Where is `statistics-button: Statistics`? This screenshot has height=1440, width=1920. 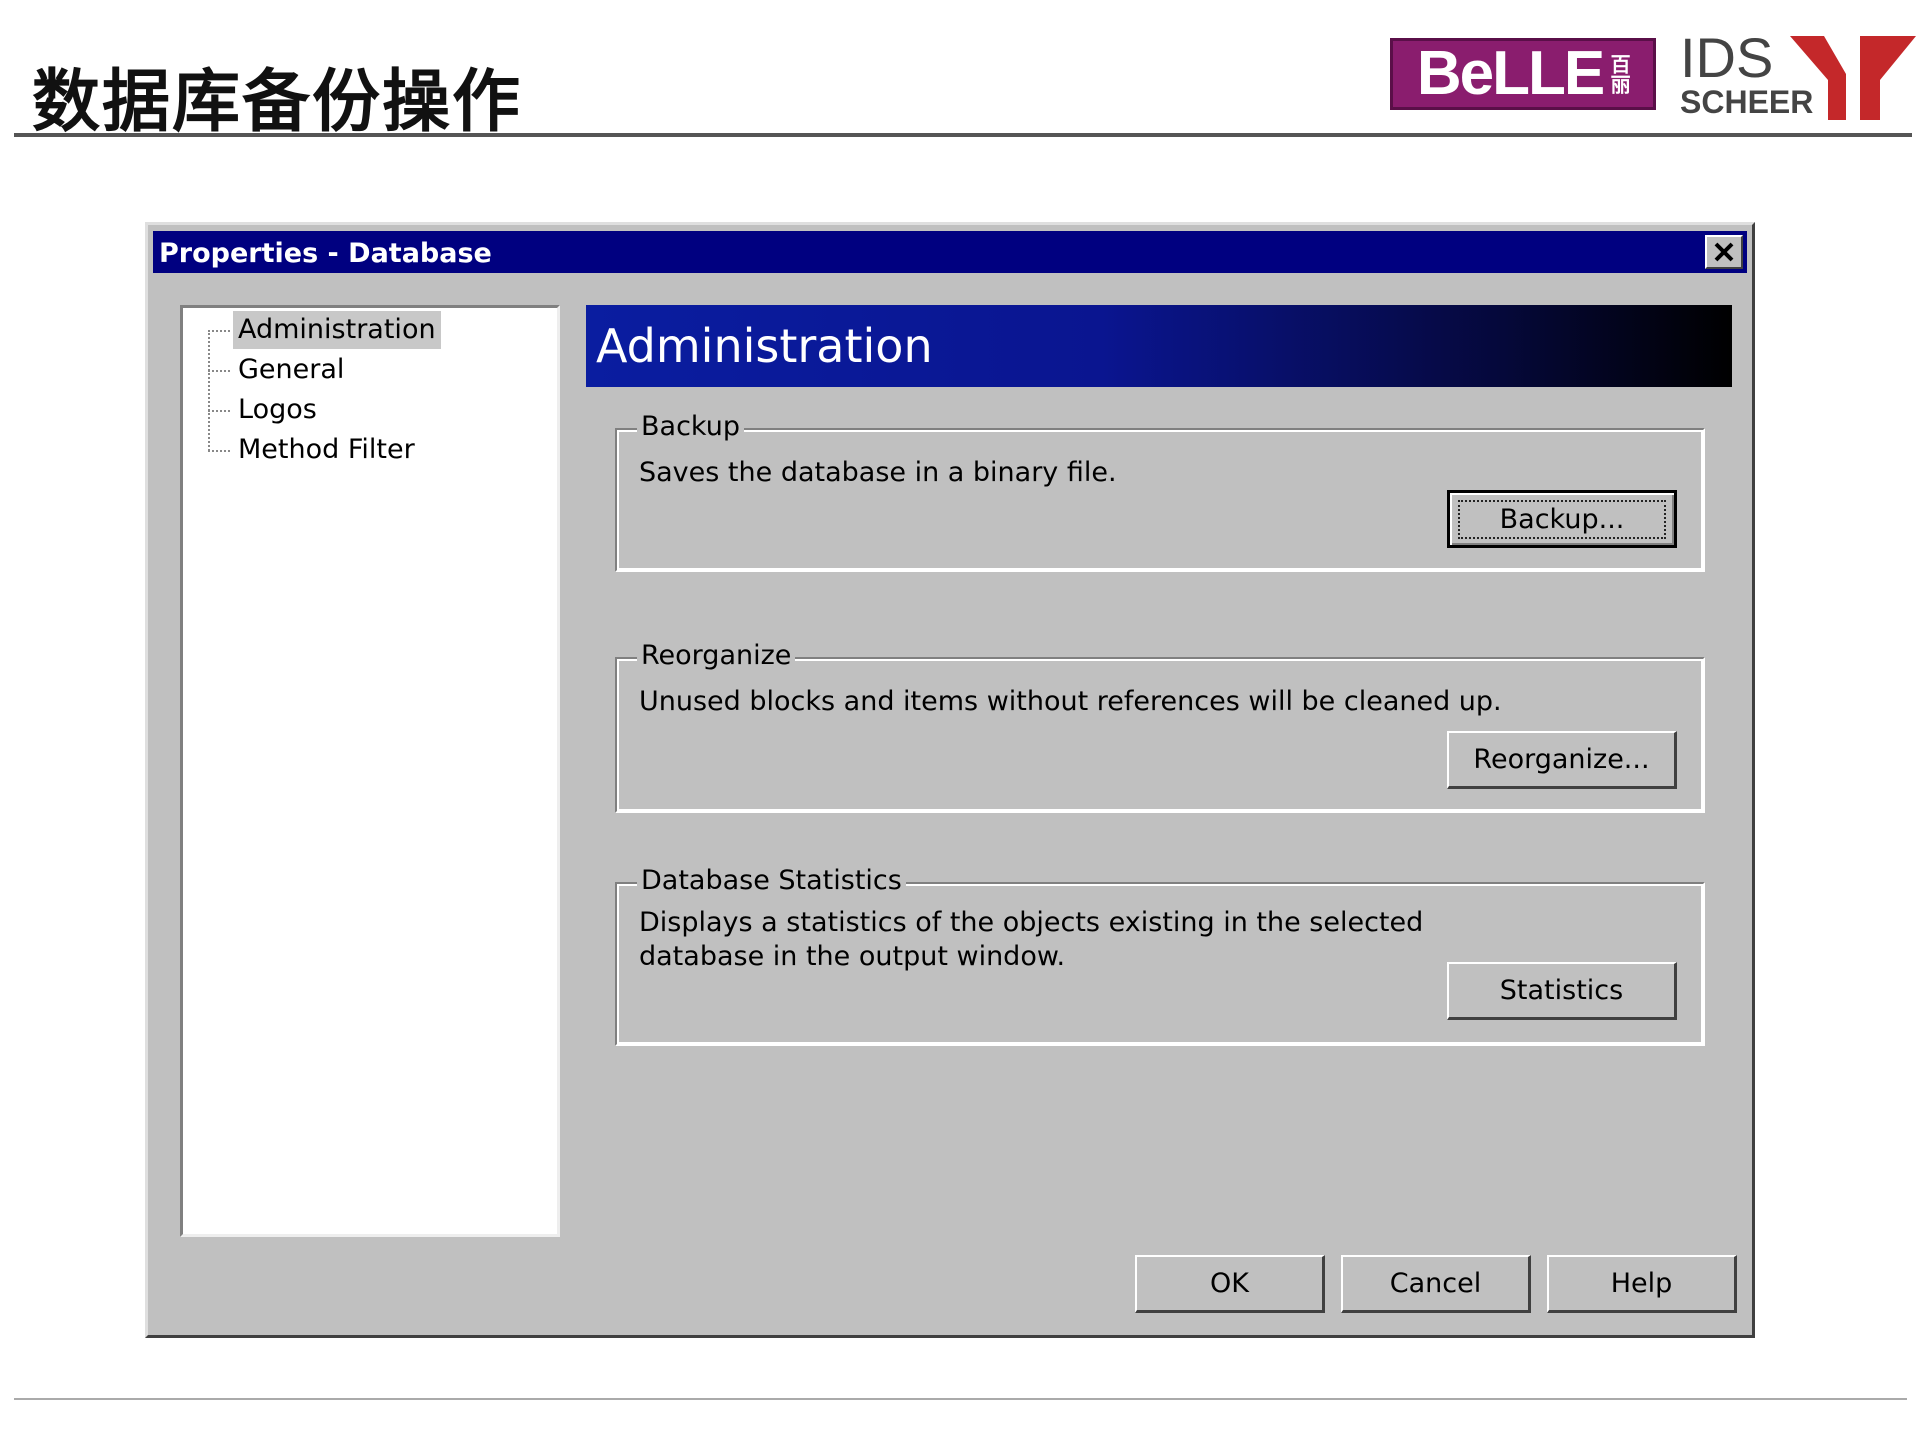
statistics-button: Statistics is located at coordinates (1562, 991).